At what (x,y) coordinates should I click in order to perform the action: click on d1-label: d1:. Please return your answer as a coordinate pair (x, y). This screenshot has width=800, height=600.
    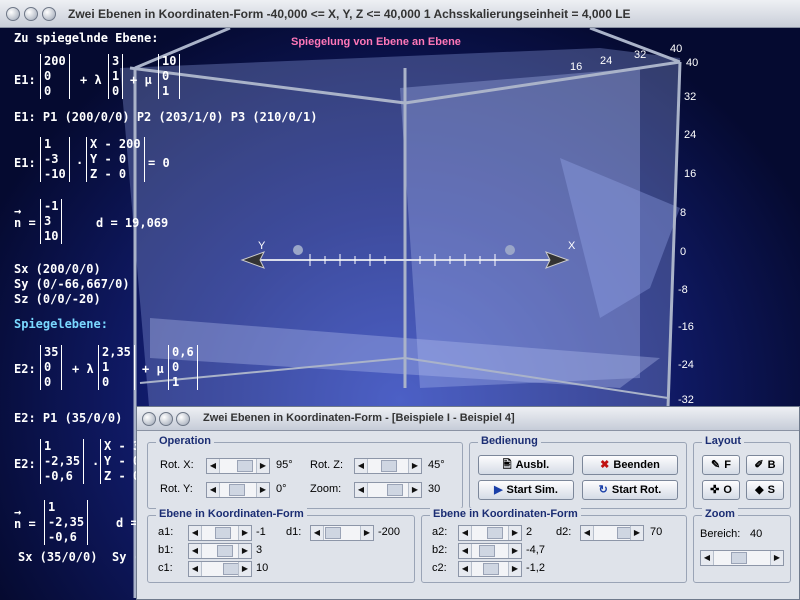
    Looking at the image, I should click on (294, 532).